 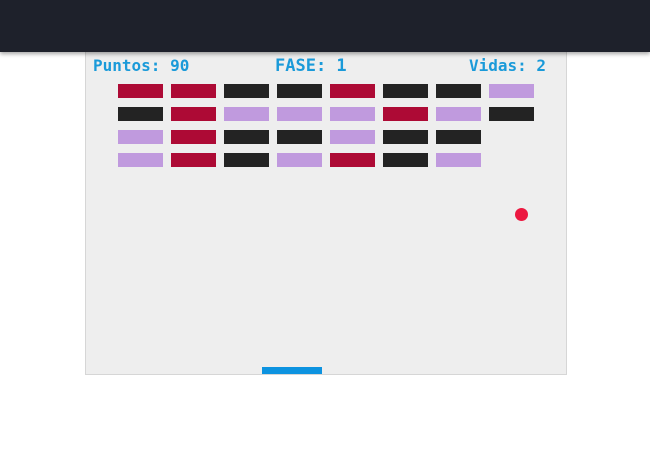 What do you see at coordinates (325, 26) in the screenshot?
I see `top-navigation-bar` at bounding box center [325, 26].